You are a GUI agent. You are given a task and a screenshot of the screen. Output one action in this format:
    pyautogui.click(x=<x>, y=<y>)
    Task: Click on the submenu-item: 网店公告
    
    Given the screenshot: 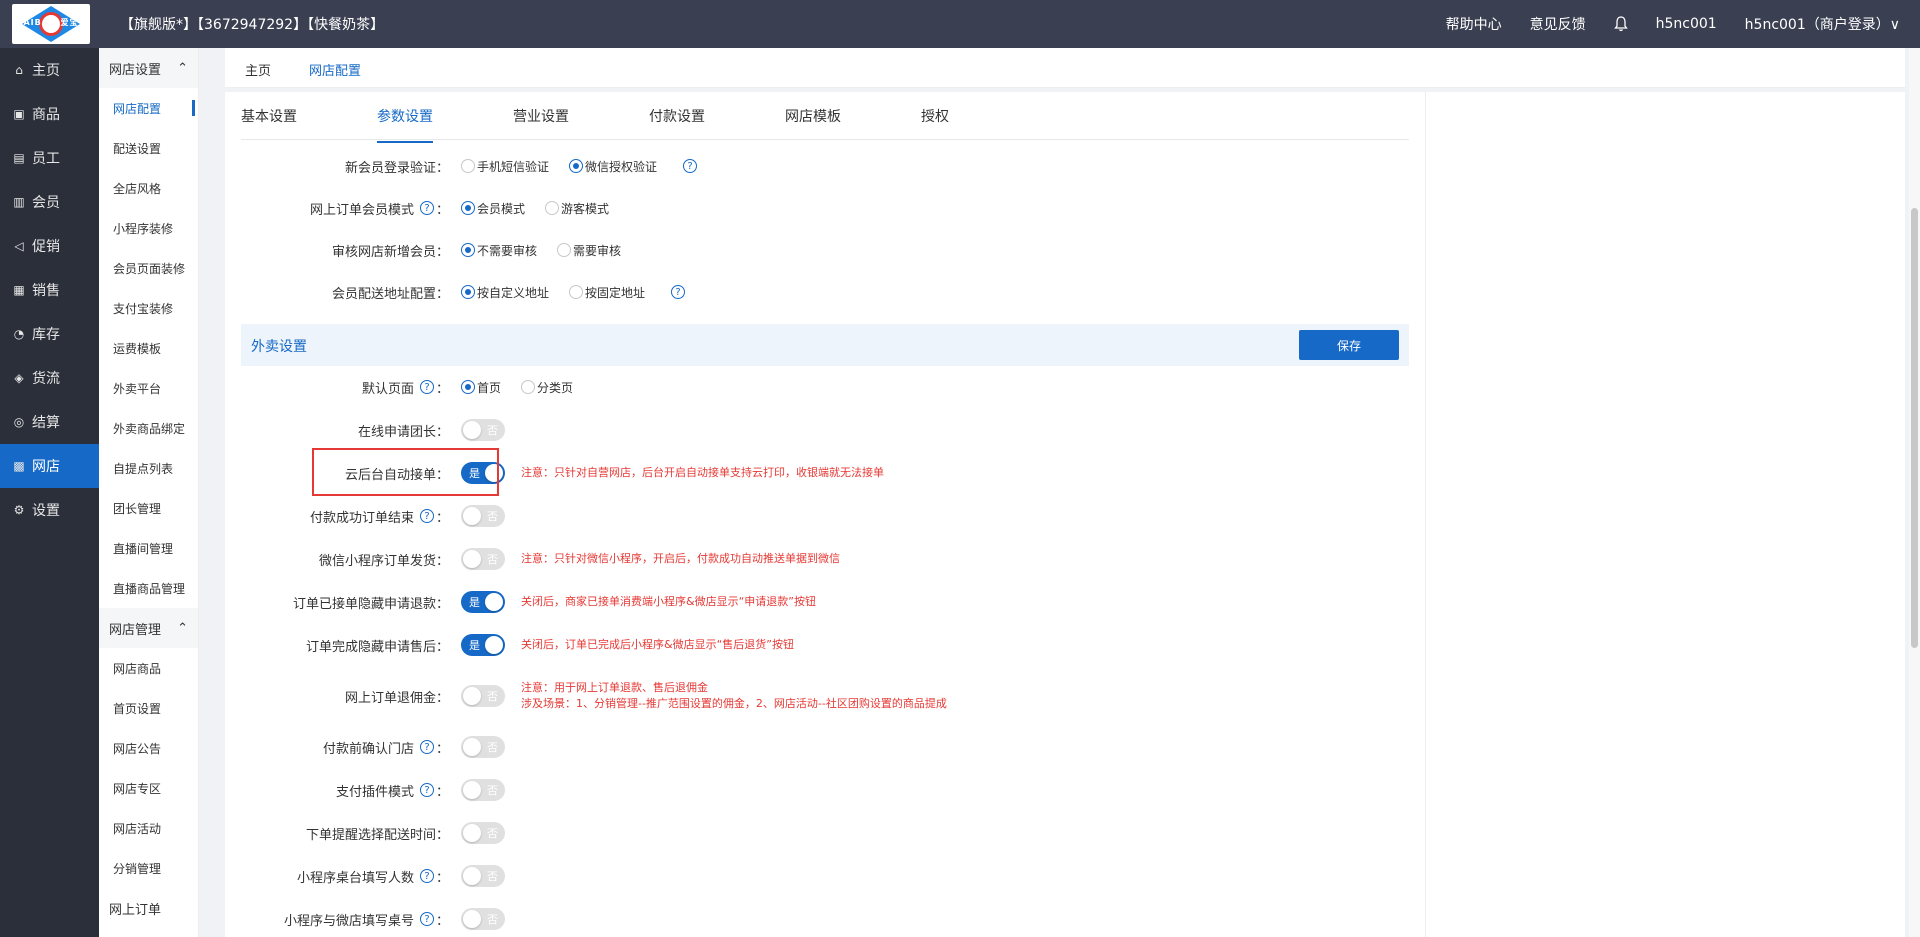 What is the action you would take?
    pyautogui.click(x=148, y=748)
    